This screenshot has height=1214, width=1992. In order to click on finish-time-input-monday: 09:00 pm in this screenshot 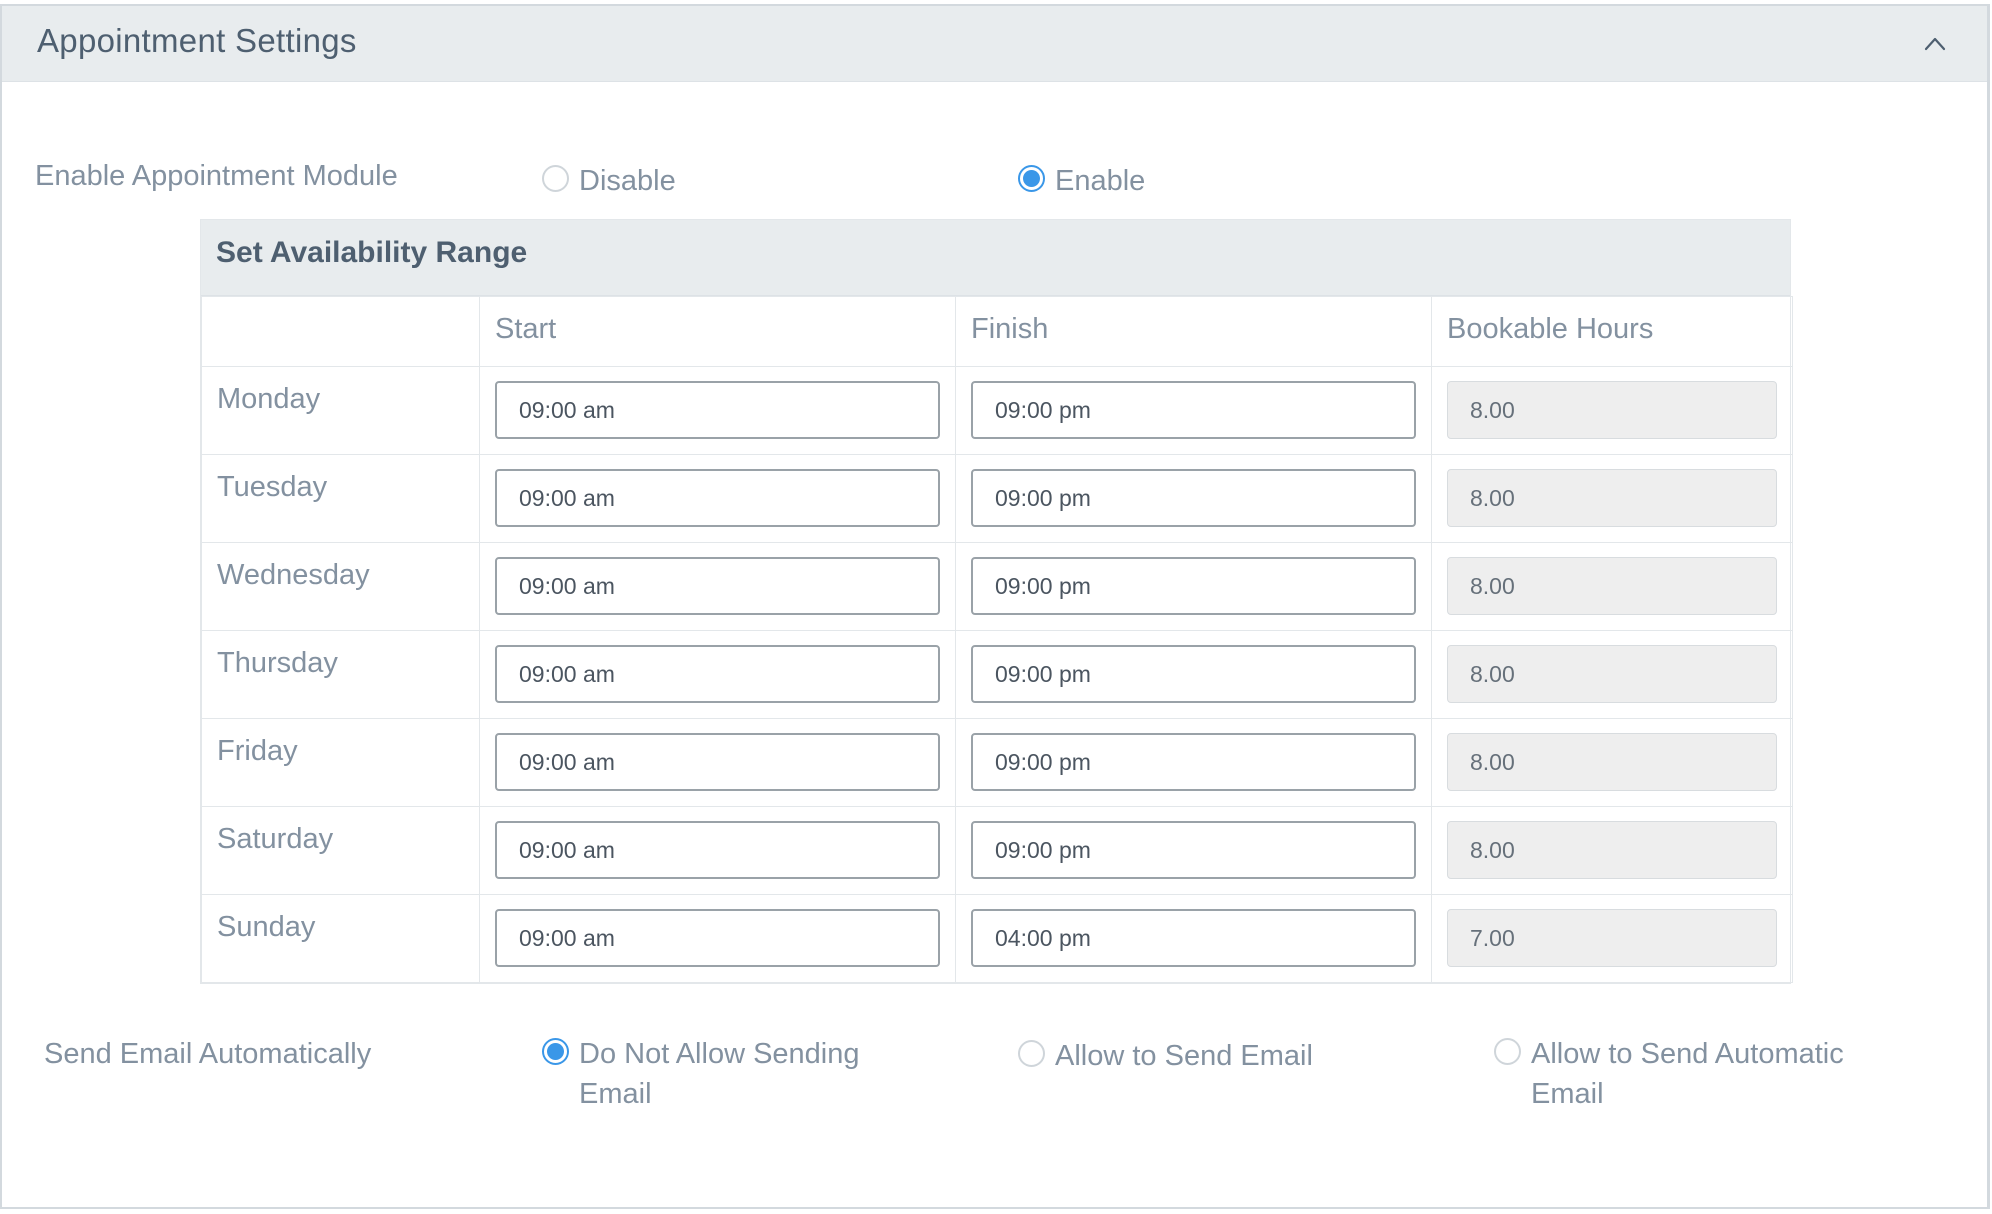, I will do `click(1193, 410)`.